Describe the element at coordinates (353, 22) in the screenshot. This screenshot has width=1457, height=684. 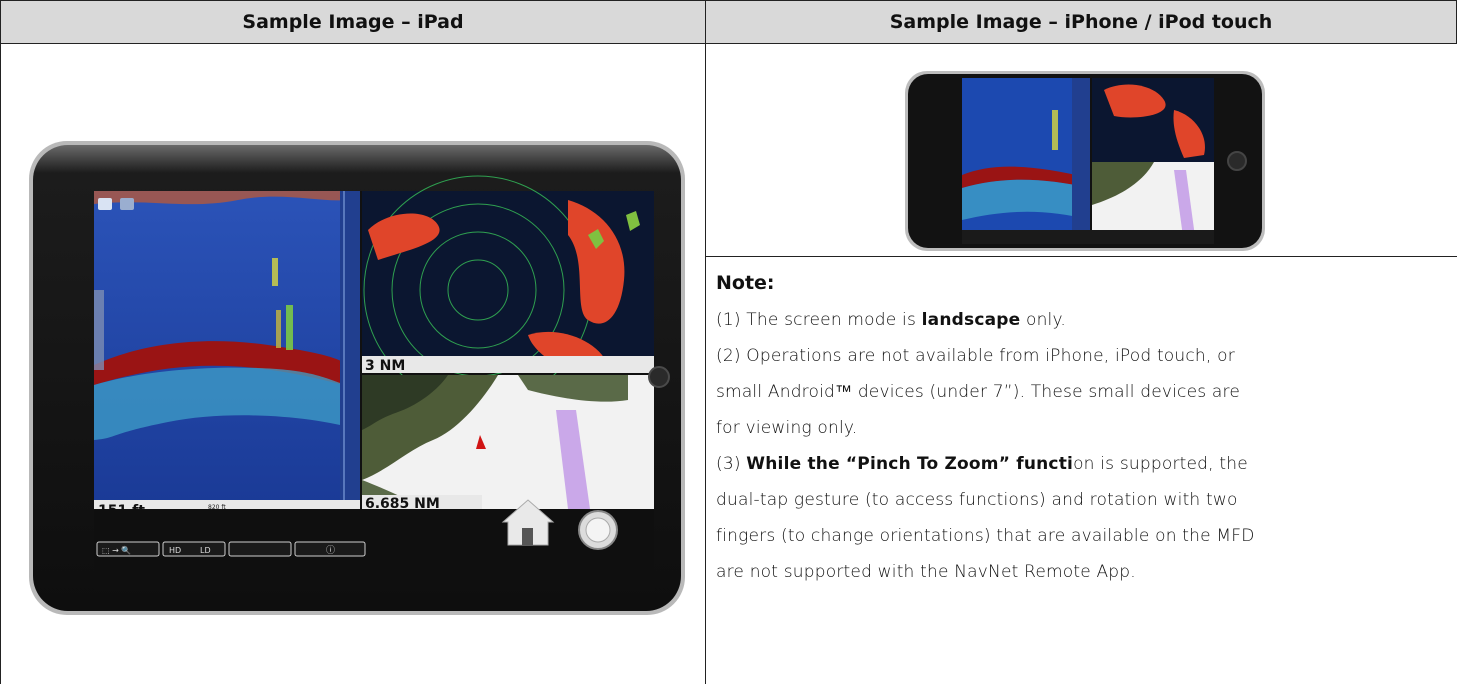
I see `header-ipad: Sample Image – iPad` at that location.